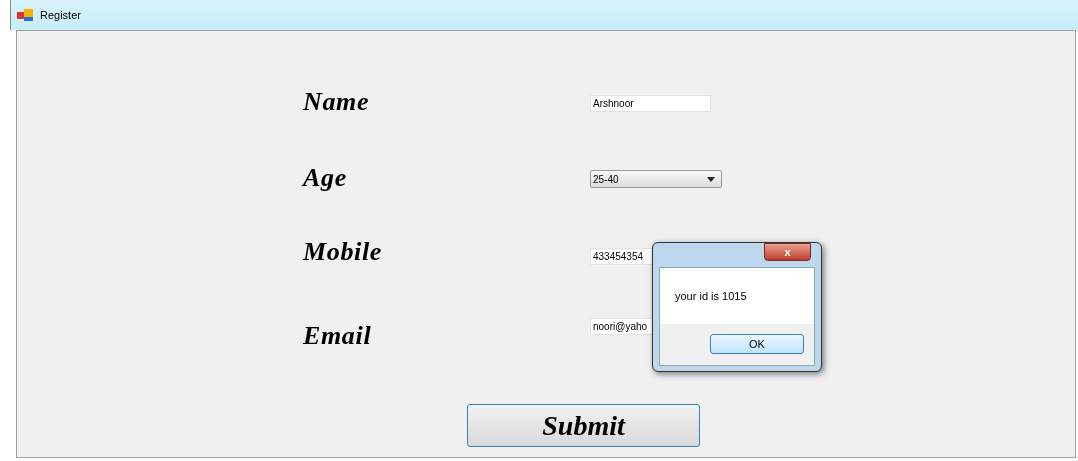 This screenshot has height=461, width=1078. I want to click on caret-icon, so click(711, 179).